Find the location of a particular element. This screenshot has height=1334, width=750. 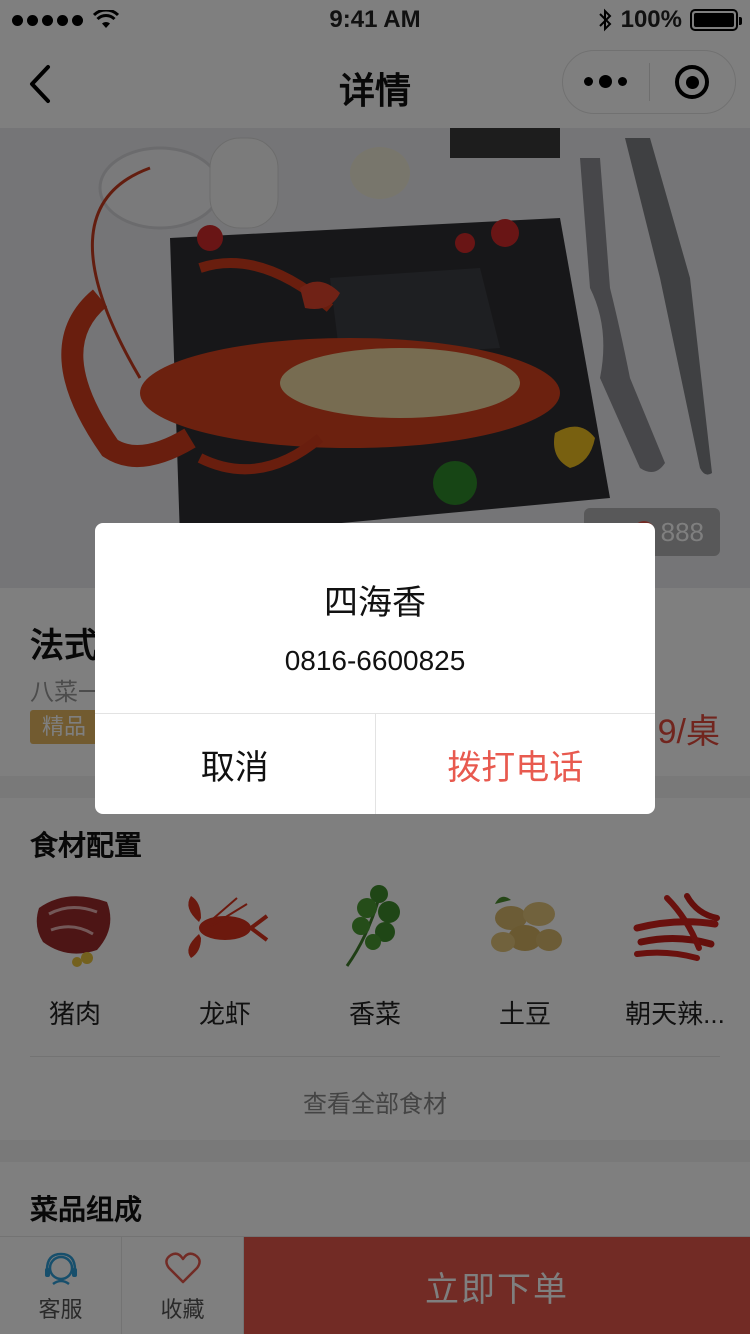

dialog-title: 四海香 is located at coordinates (375, 603).